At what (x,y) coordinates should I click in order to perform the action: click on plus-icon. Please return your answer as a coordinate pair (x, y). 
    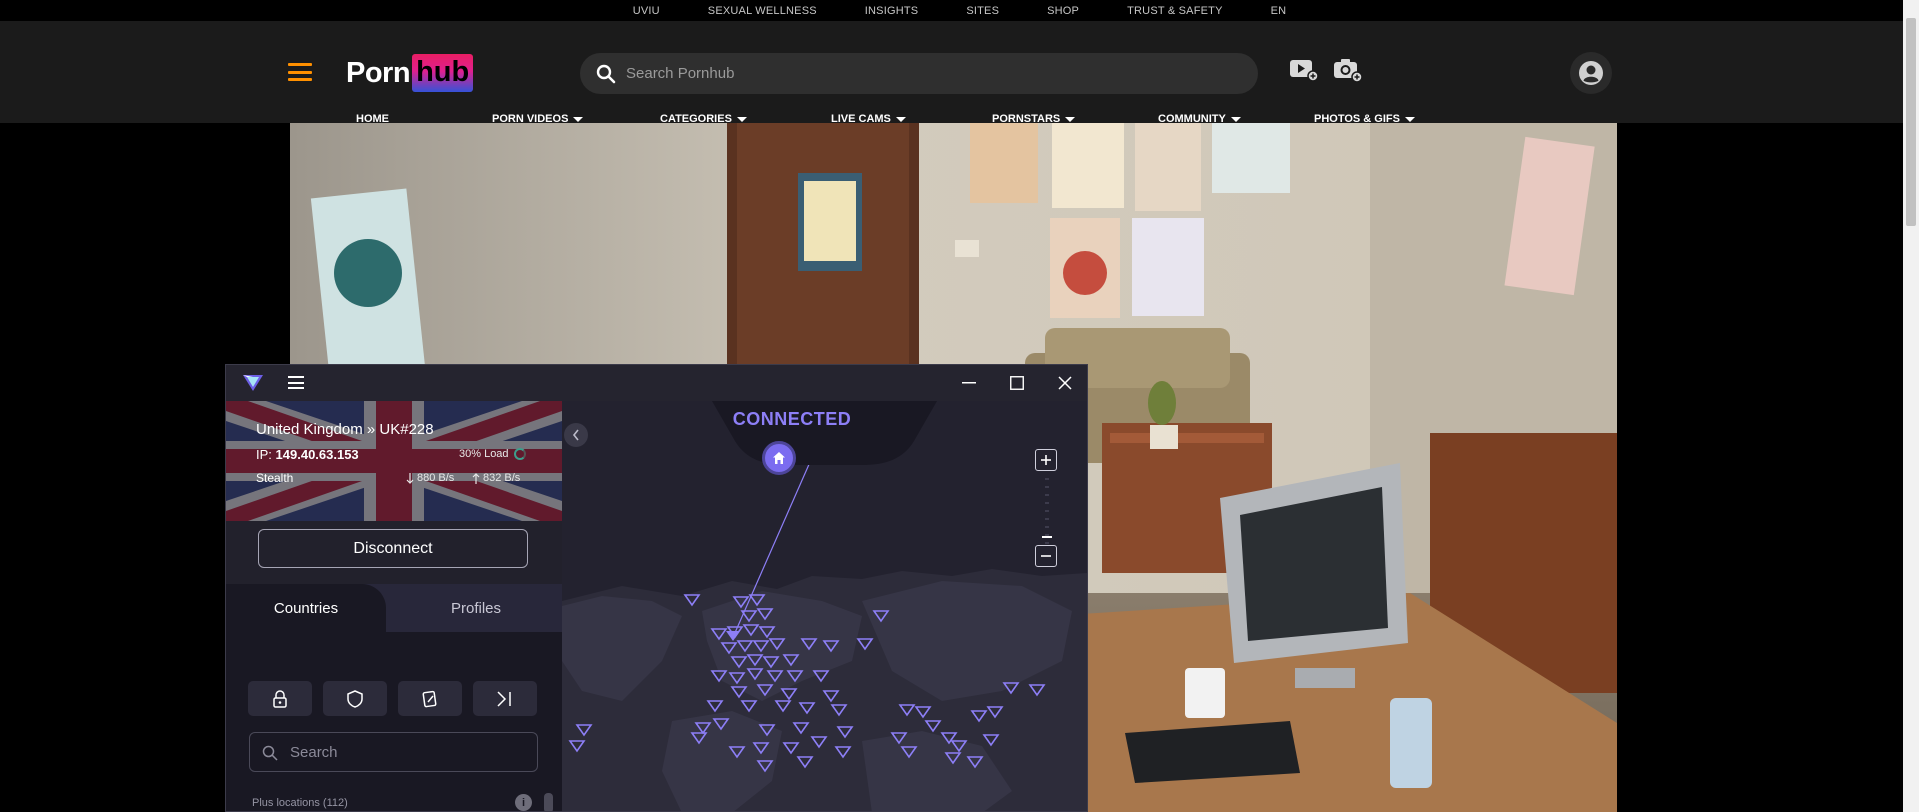
    Looking at the image, I should click on (1046, 460).